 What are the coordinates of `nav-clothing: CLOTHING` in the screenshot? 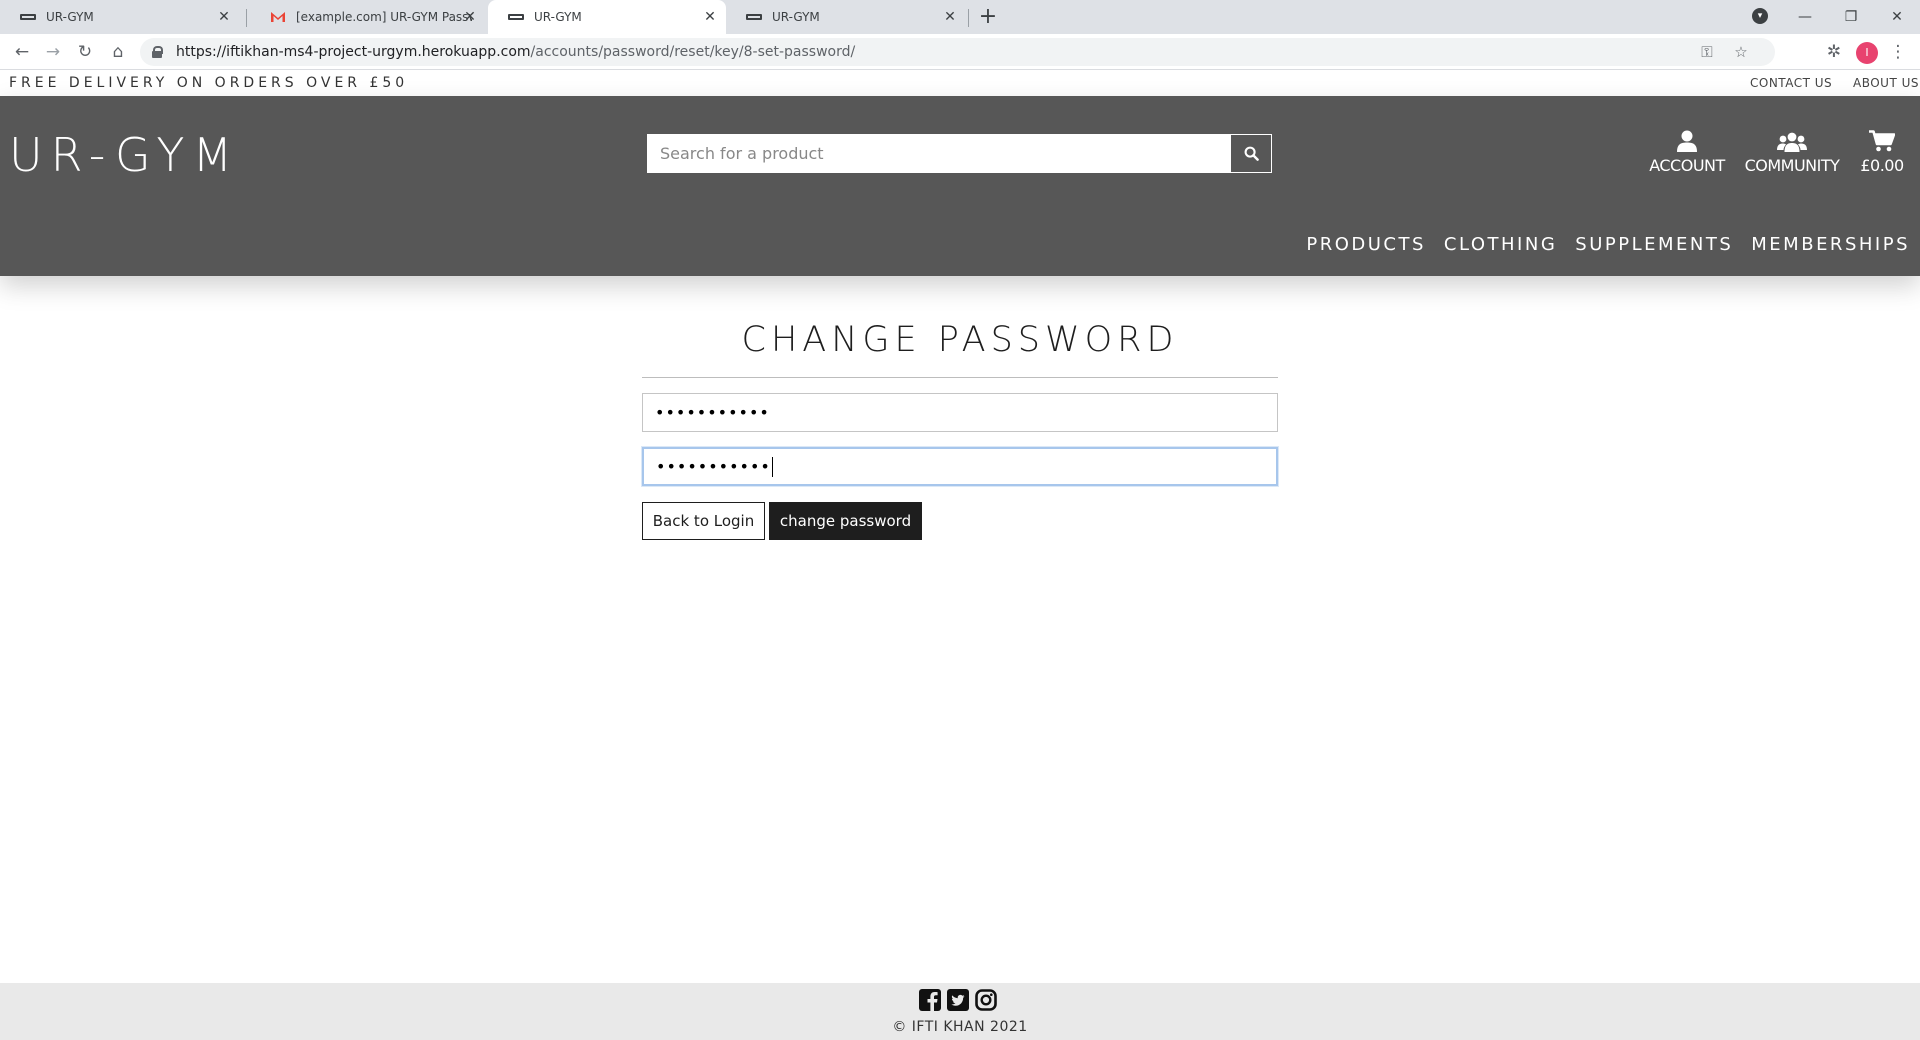 It's located at (1500, 244).